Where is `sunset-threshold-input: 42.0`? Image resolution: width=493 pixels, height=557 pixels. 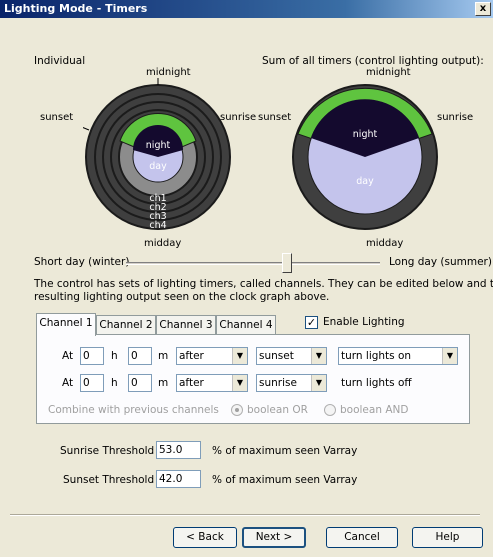 sunset-threshold-input: 42.0 is located at coordinates (178, 479).